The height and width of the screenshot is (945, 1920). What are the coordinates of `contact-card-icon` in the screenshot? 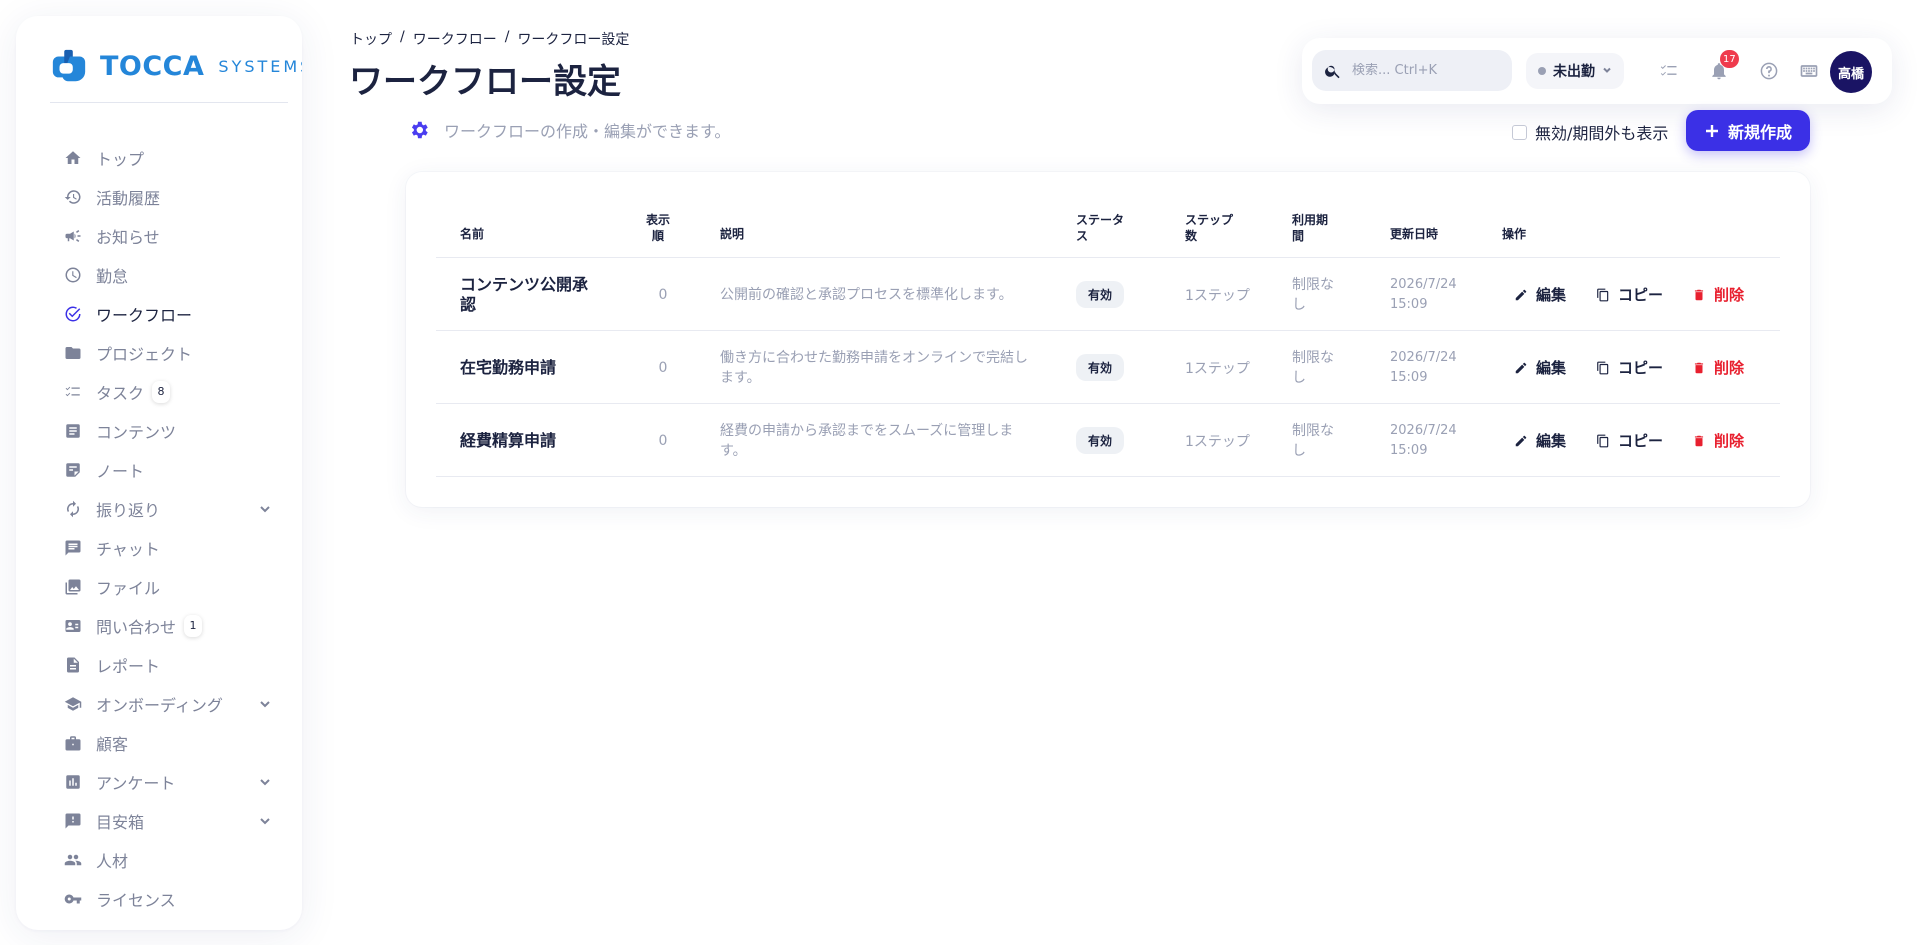 It's located at (73, 626).